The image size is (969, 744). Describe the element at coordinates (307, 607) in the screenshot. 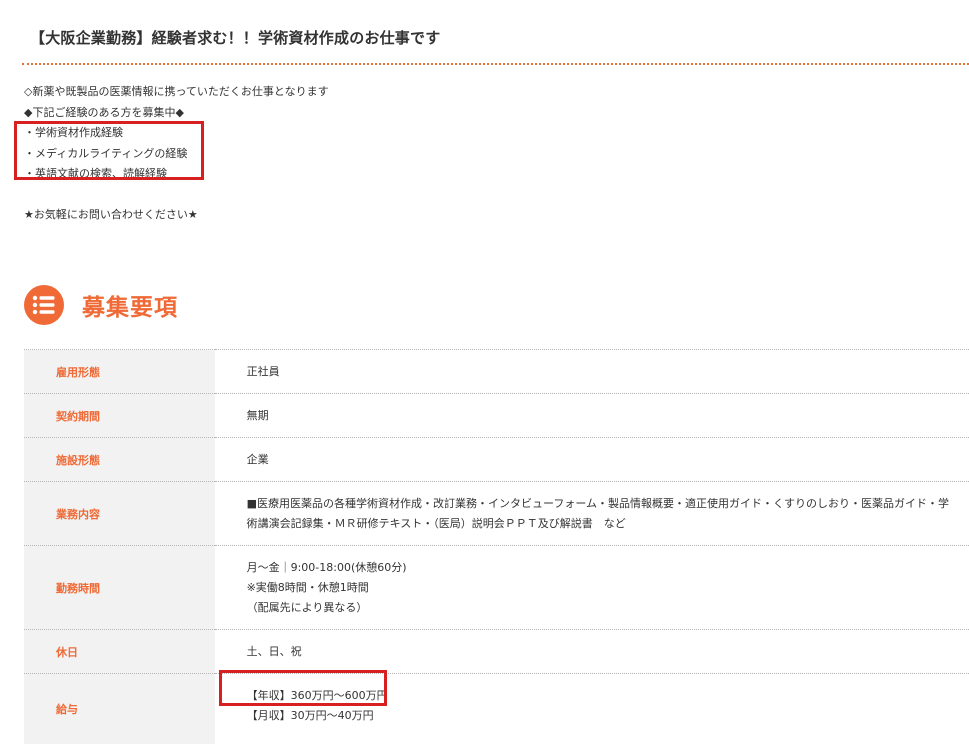

I see `hours-line: （配属先により異なる）` at that location.